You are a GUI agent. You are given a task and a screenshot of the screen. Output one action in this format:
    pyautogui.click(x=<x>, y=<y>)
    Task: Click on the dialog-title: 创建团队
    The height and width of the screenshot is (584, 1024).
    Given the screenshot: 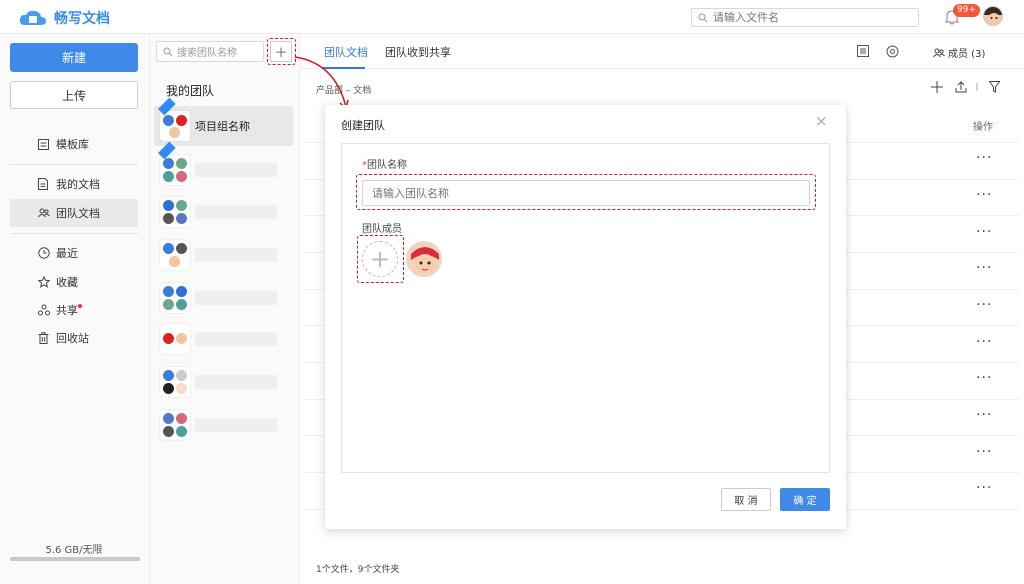 What is the action you would take?
    pyautogui.click(x=363, y=125)
    